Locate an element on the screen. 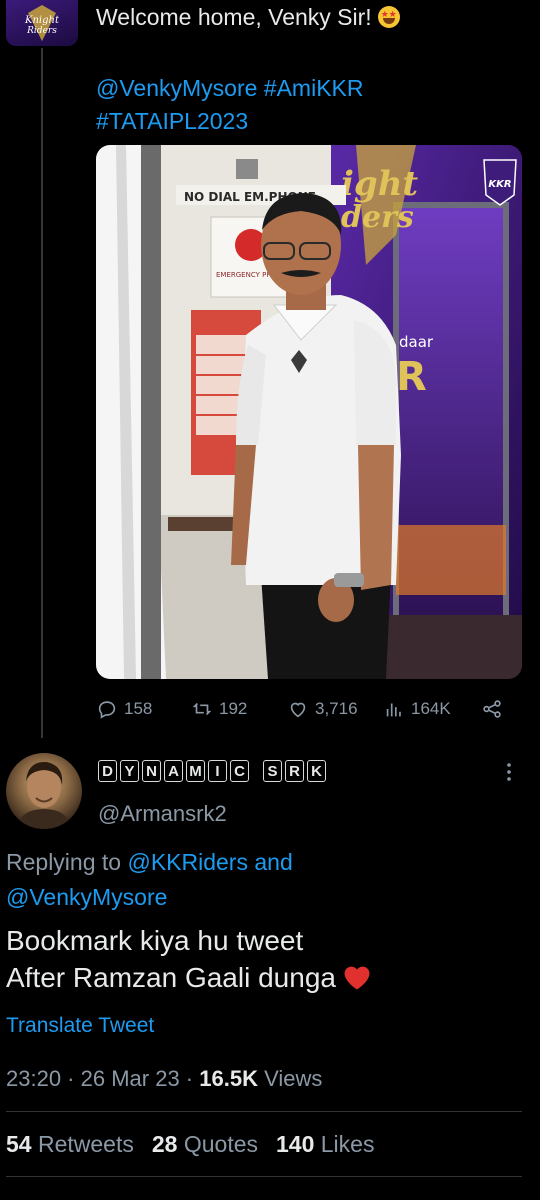  name-letter: M is located at coordinates (195, 771).